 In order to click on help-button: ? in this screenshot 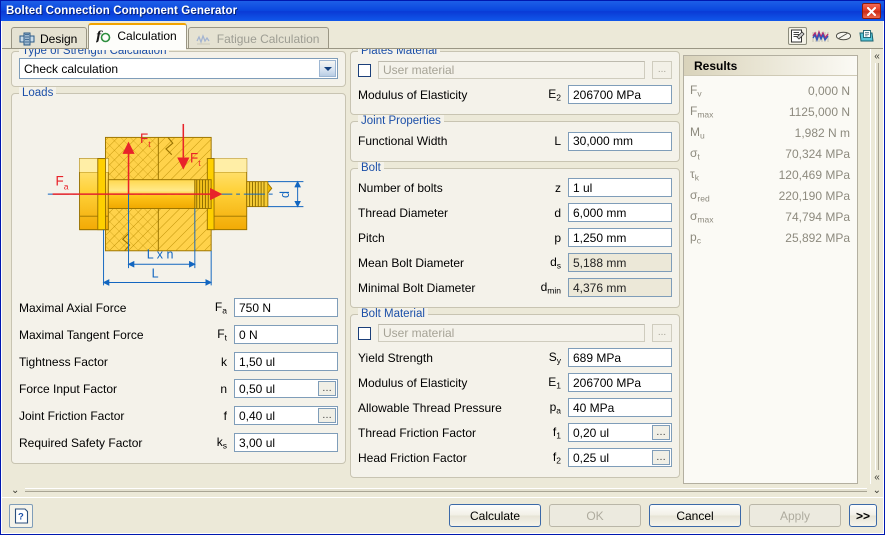, I will do `click(21, 515)`.